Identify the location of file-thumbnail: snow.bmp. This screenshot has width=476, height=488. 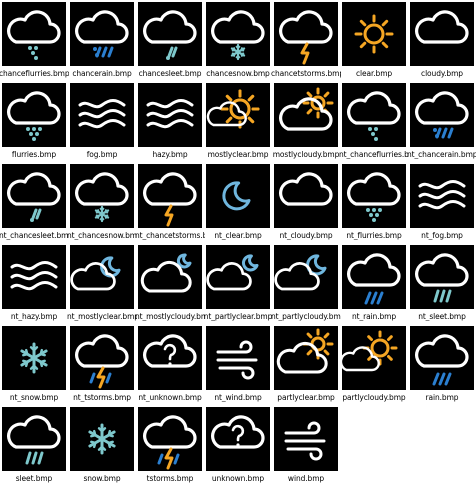
(104, 447).